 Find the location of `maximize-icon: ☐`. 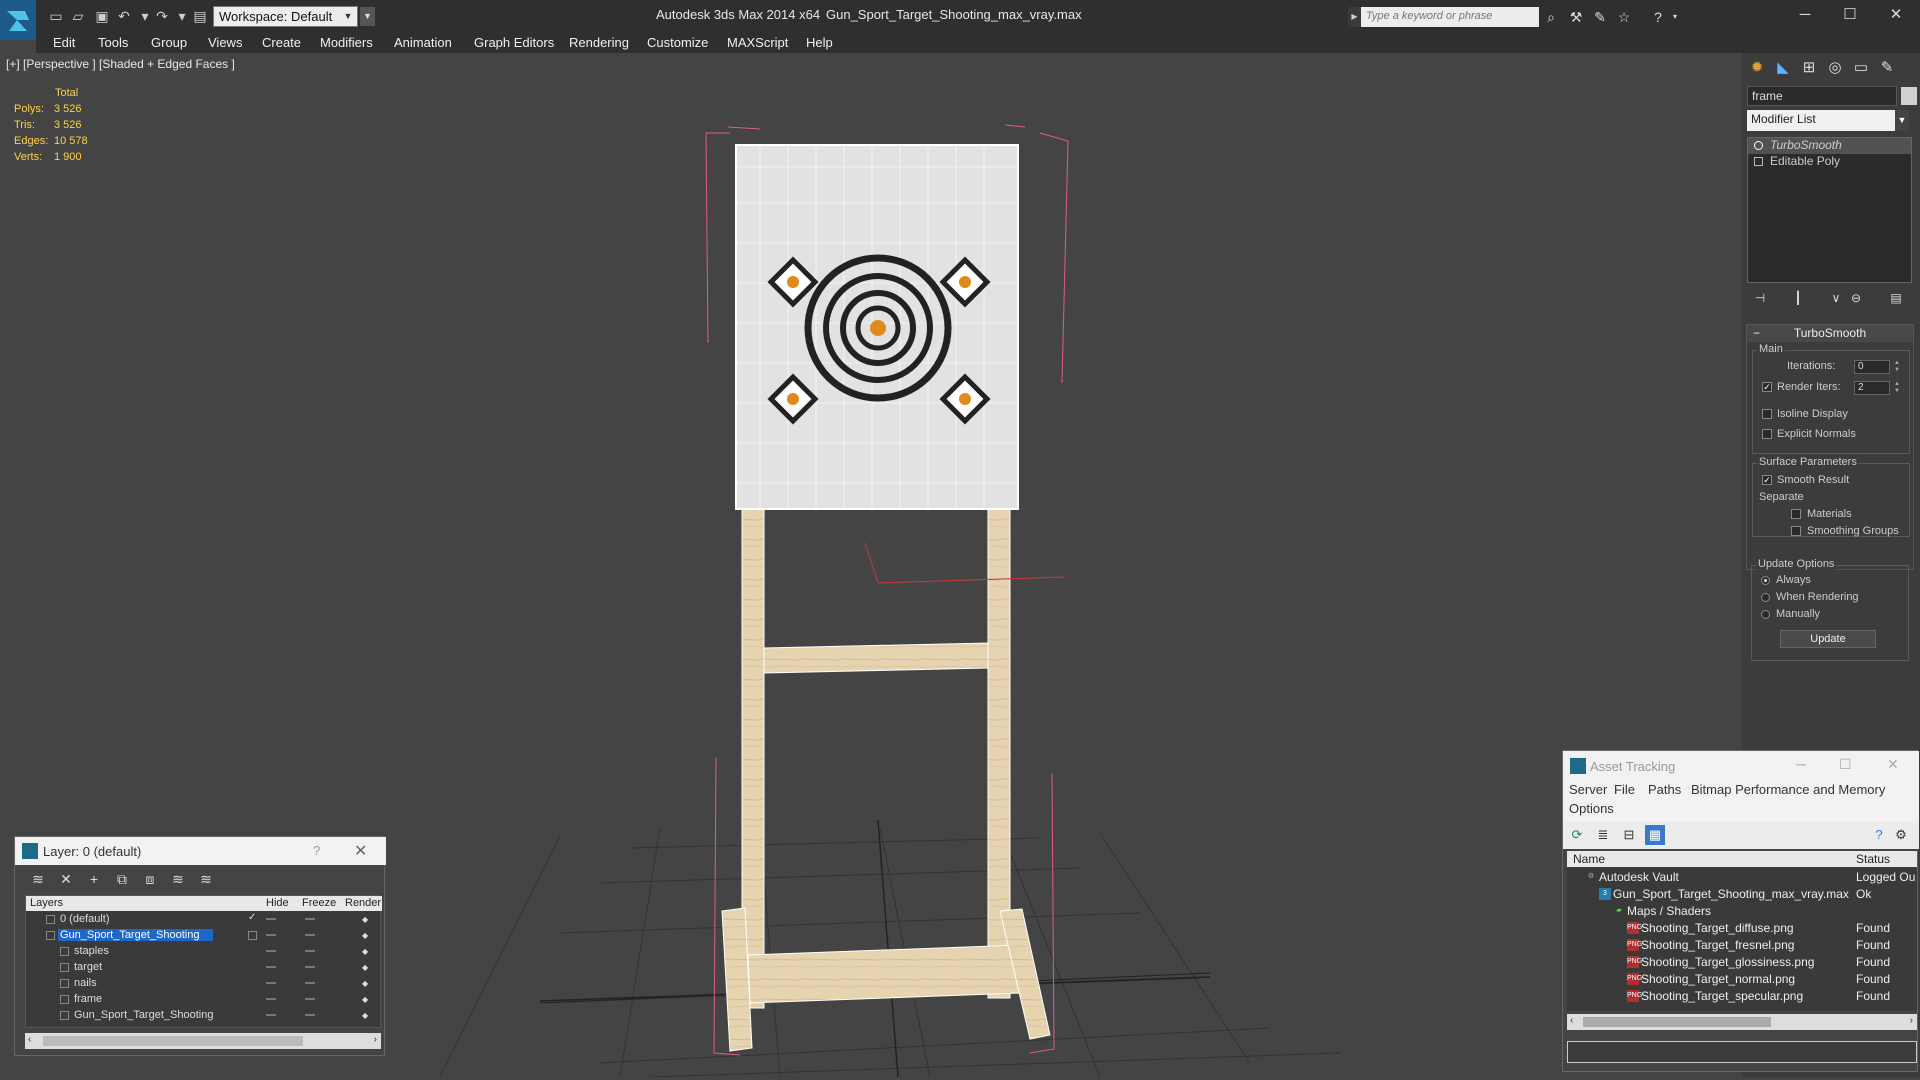

maximize-icon: ☐ is located at coordinates (1845, 764).